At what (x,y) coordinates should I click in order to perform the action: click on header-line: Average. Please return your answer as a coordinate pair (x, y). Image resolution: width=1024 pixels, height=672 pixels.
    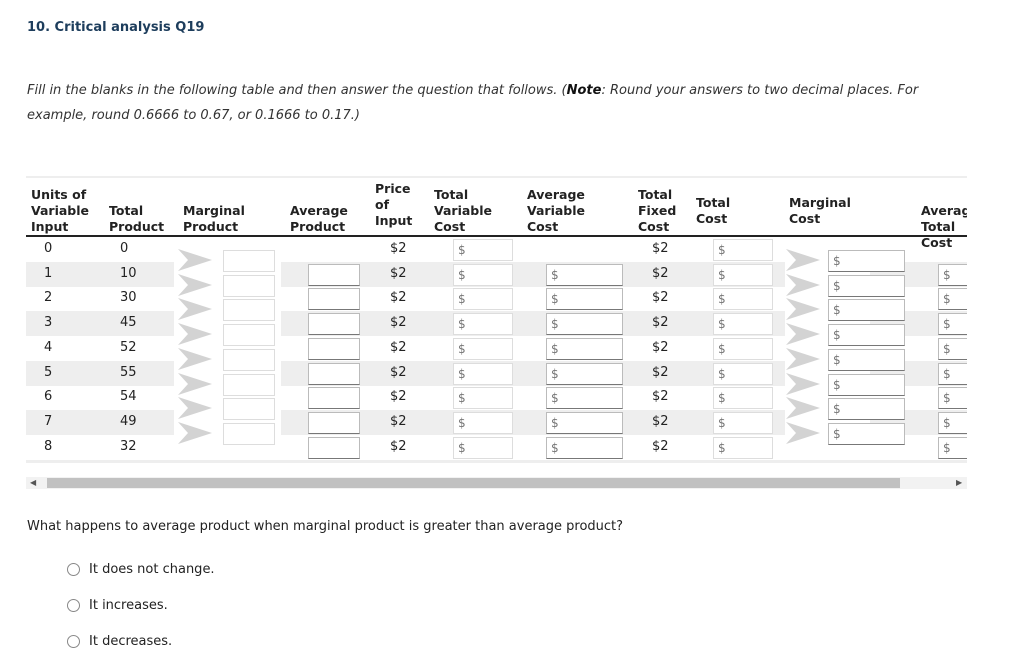
    Looking at the image, I should click on (944, 210).